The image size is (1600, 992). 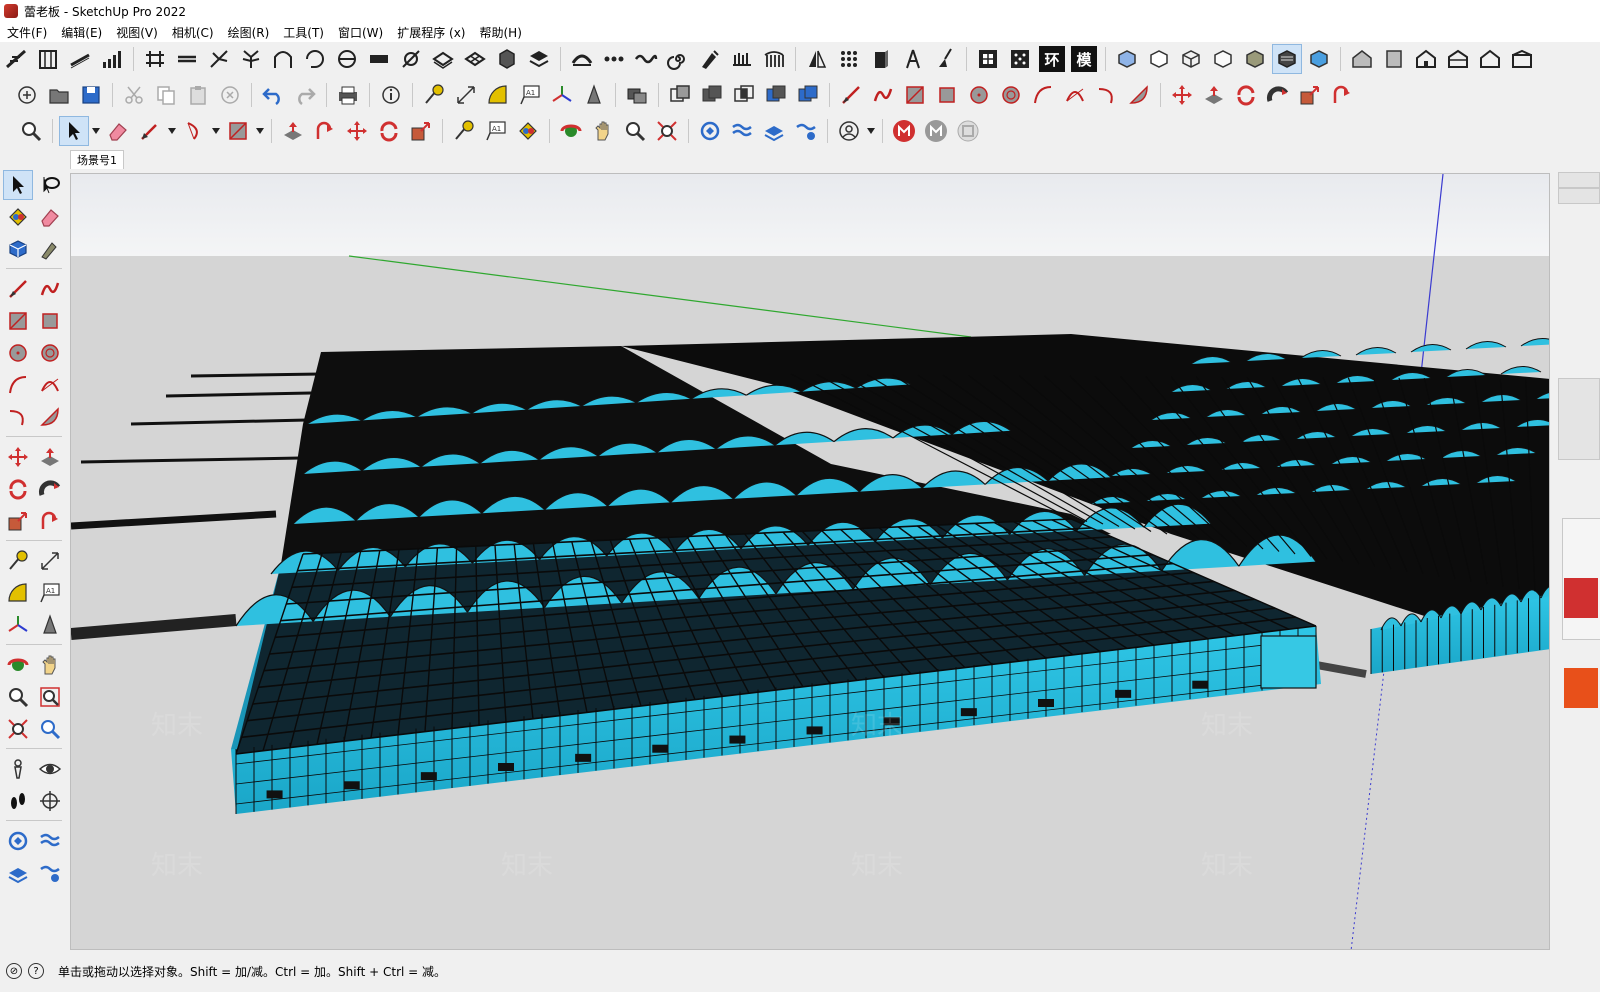 I want to click on eraser-tool-icon-left, so click(x=50, y=217).